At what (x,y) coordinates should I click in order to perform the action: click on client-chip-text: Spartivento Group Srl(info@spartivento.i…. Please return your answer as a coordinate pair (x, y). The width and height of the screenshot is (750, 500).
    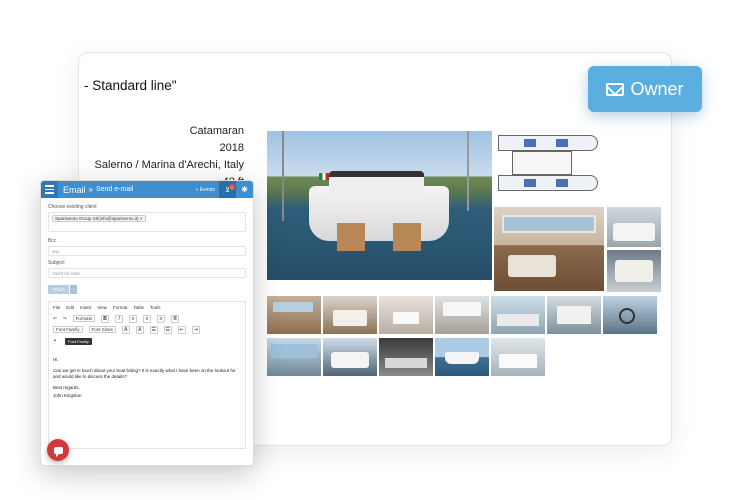
    Looking at the image, I should click on (97, 218).